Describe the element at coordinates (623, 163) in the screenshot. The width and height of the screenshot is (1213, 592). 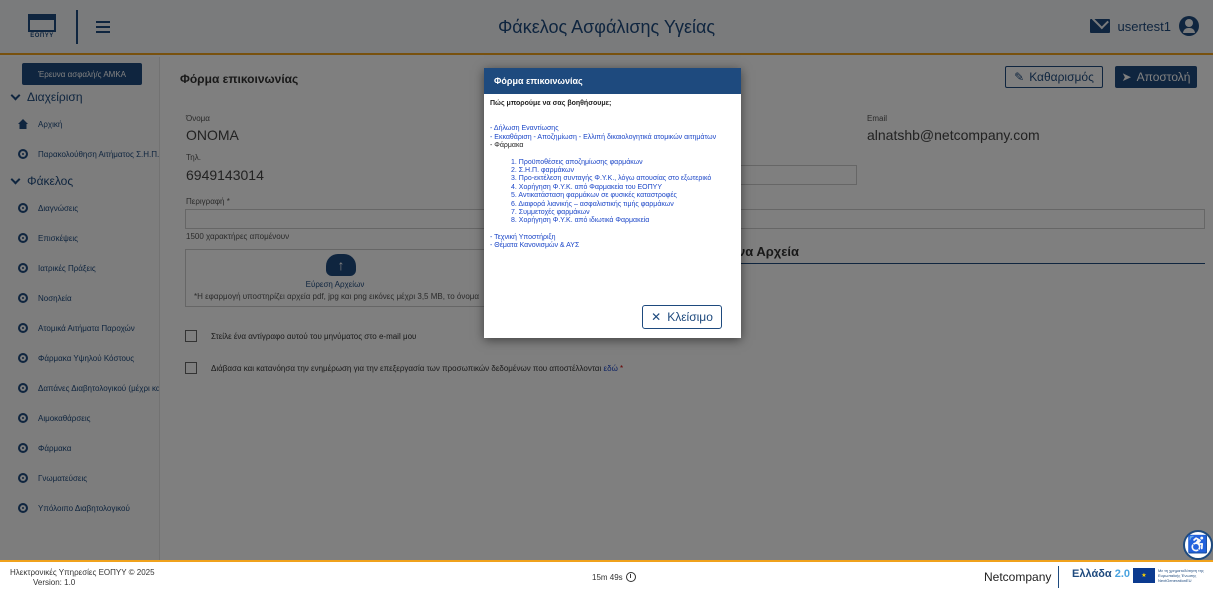
I see `link-drug-1: 1. Προϋποθέσεις αποζημίωσης φαρμάκων` at that location.